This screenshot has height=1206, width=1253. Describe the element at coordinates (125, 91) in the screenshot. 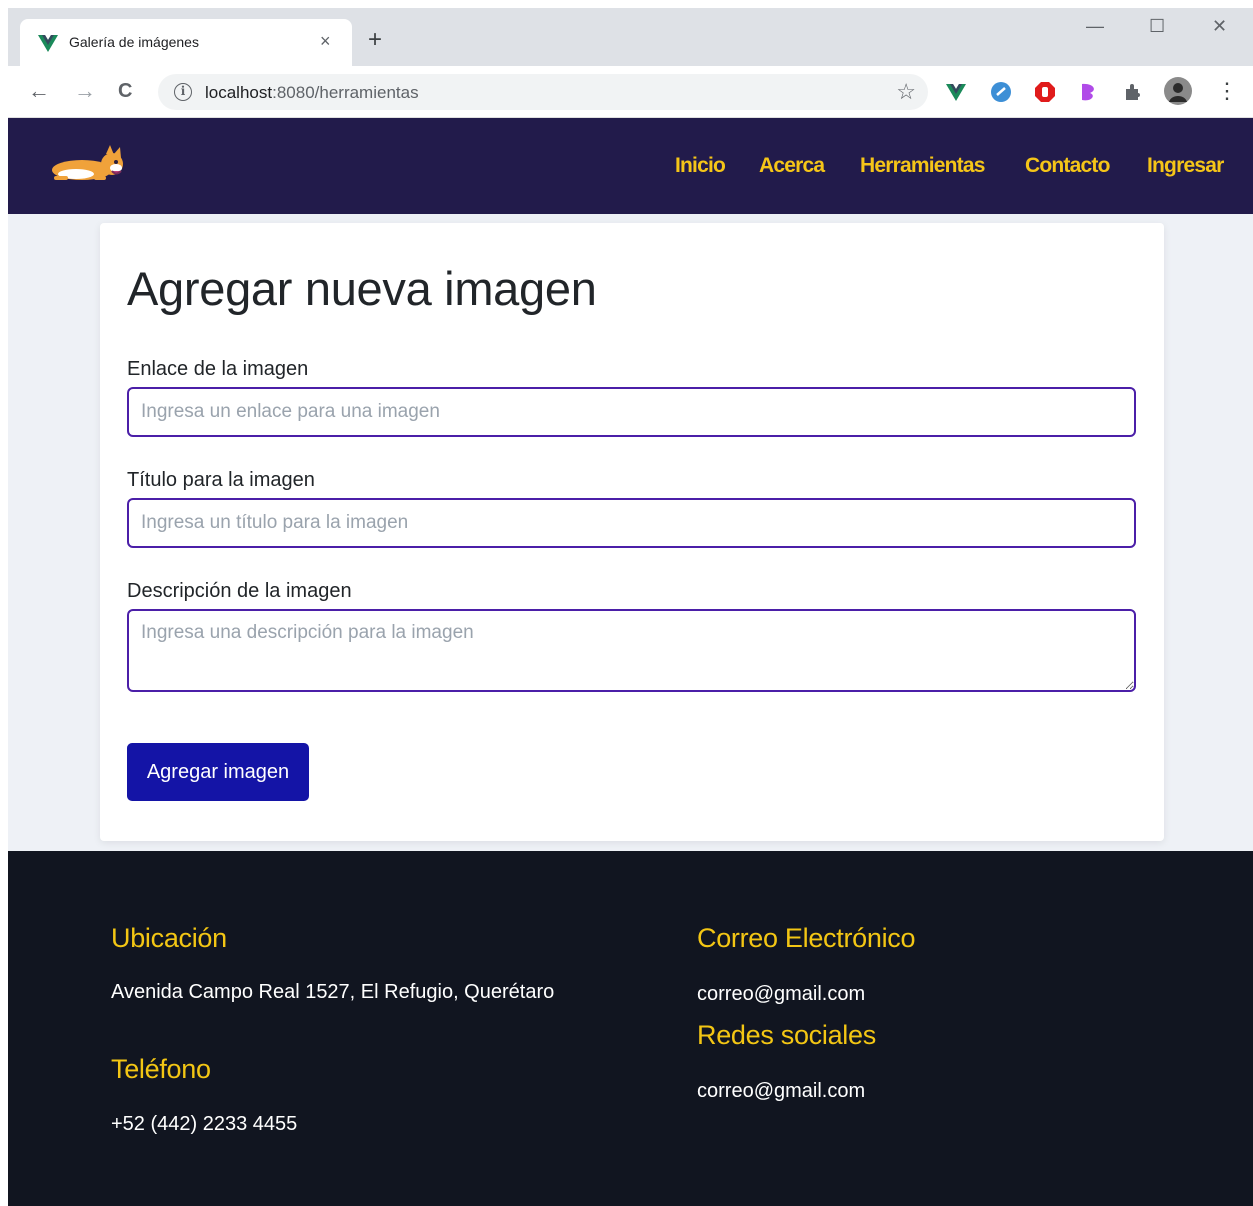

I see `reload-button: C` at that location.